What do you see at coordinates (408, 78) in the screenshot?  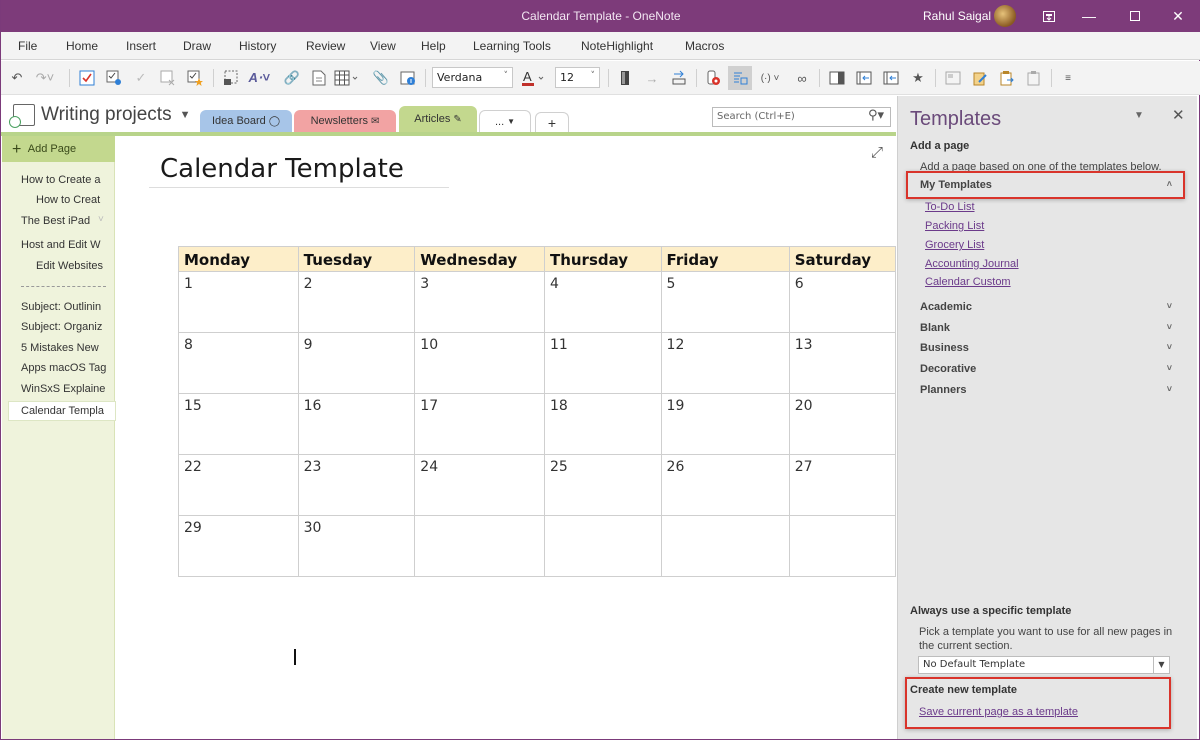 I see `insert-image-button` at bounding box center [408, 78].